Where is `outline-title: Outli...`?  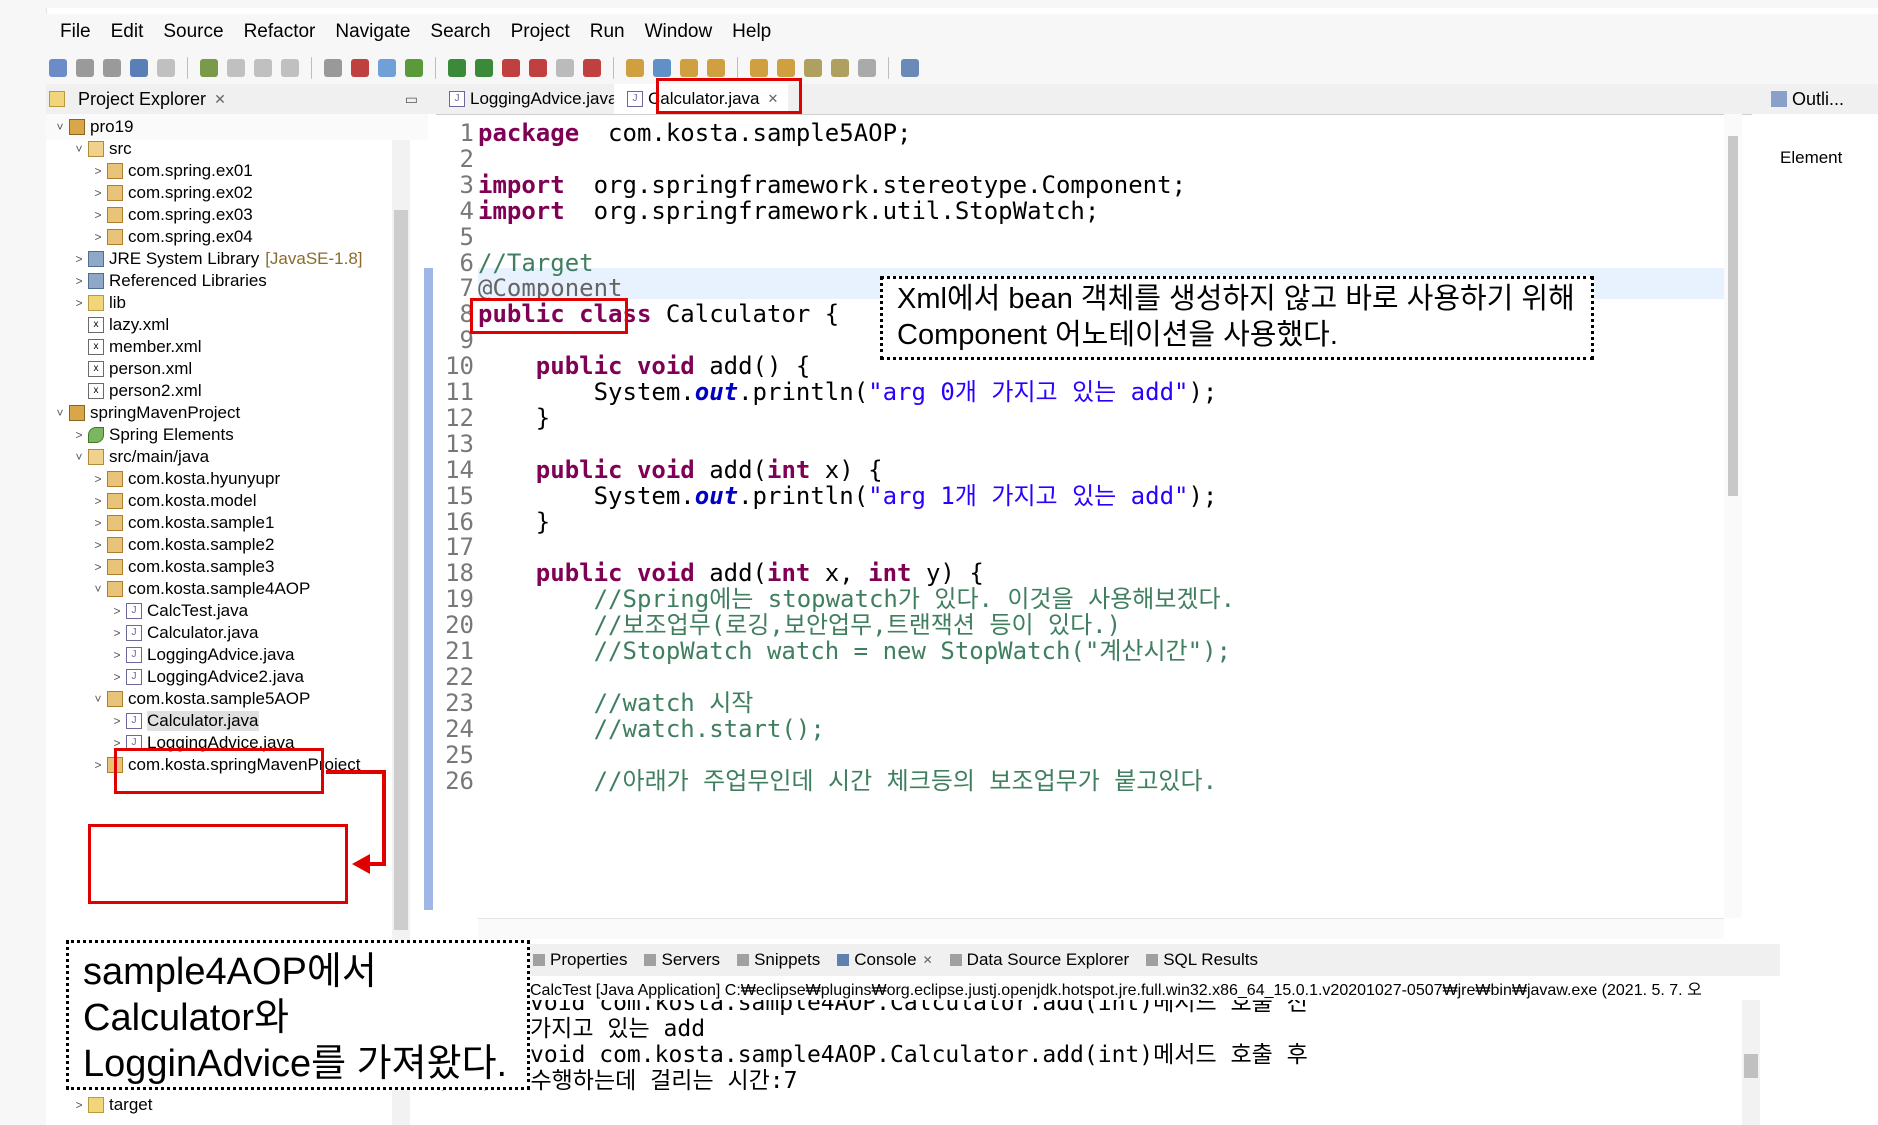 outline-title: Outli... is located at coordinates (1818, 99).